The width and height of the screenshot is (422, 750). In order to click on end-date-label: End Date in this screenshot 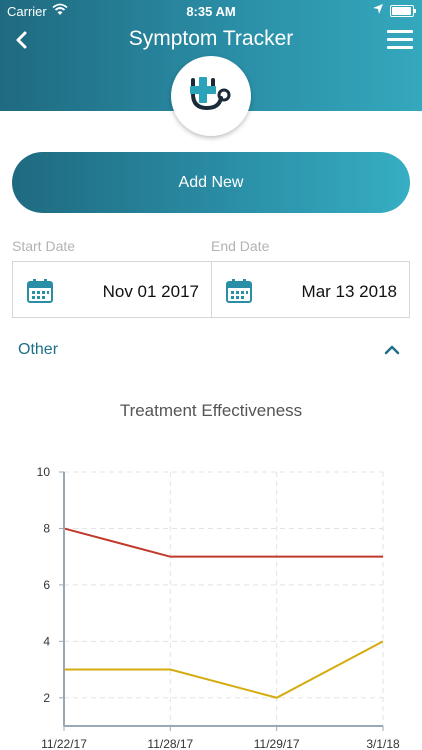, I will do `click(240, 246)`.